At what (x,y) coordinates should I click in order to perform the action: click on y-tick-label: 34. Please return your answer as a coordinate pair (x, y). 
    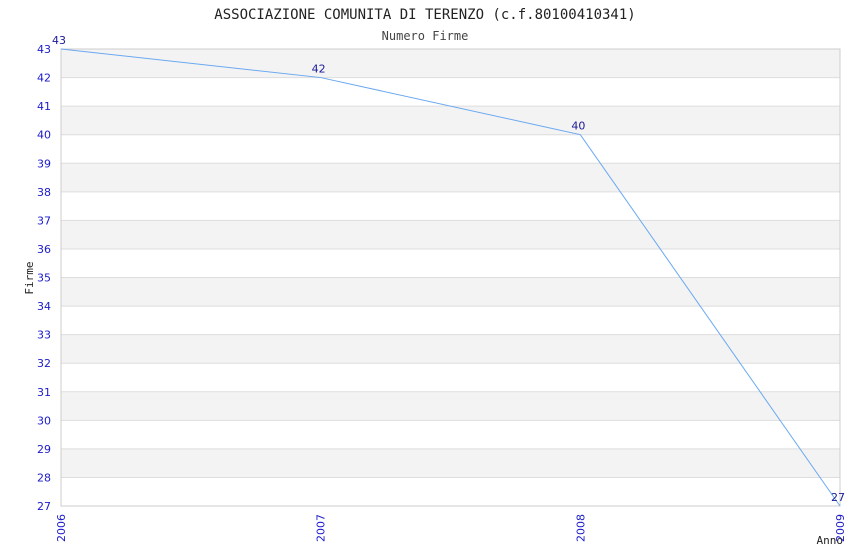
    Looking at the image, I should click on (44, 306).